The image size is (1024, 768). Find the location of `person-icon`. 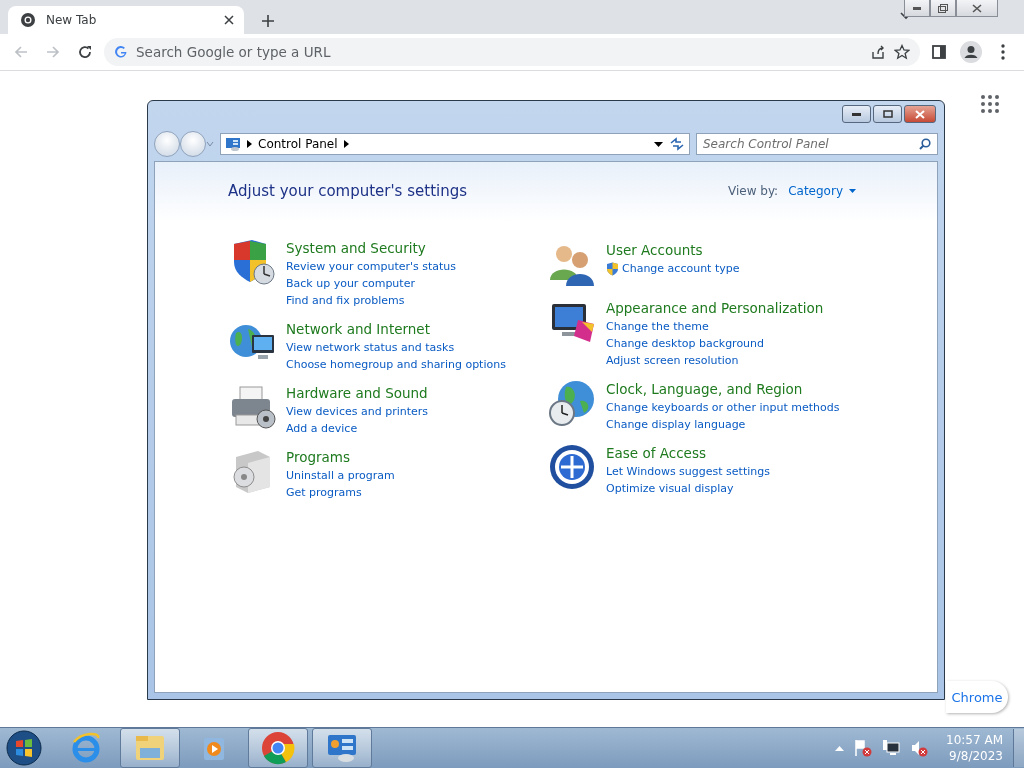

person-icon is located at coordinates (971, 52).